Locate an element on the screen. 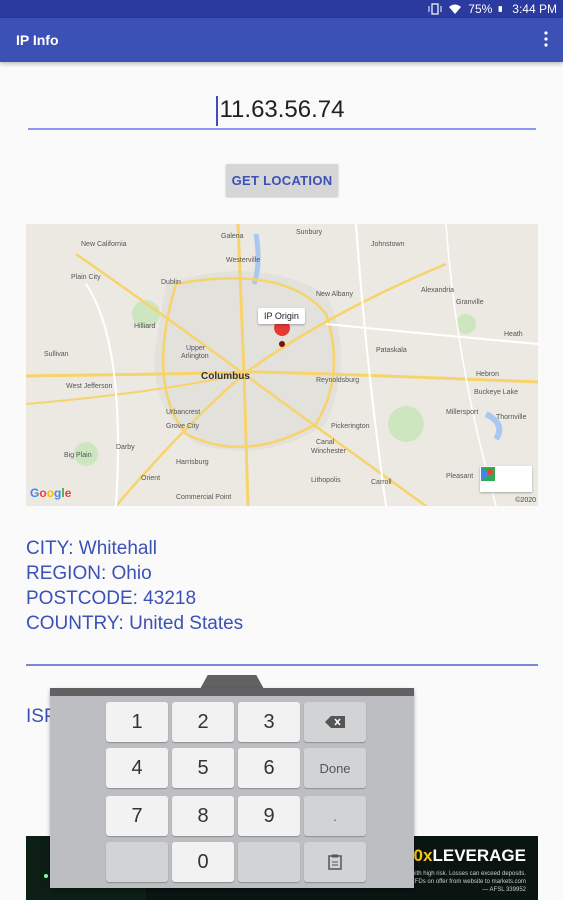 This screenshot has width=563, height=900. clipboard-icon is located at coordinates (335, 862).